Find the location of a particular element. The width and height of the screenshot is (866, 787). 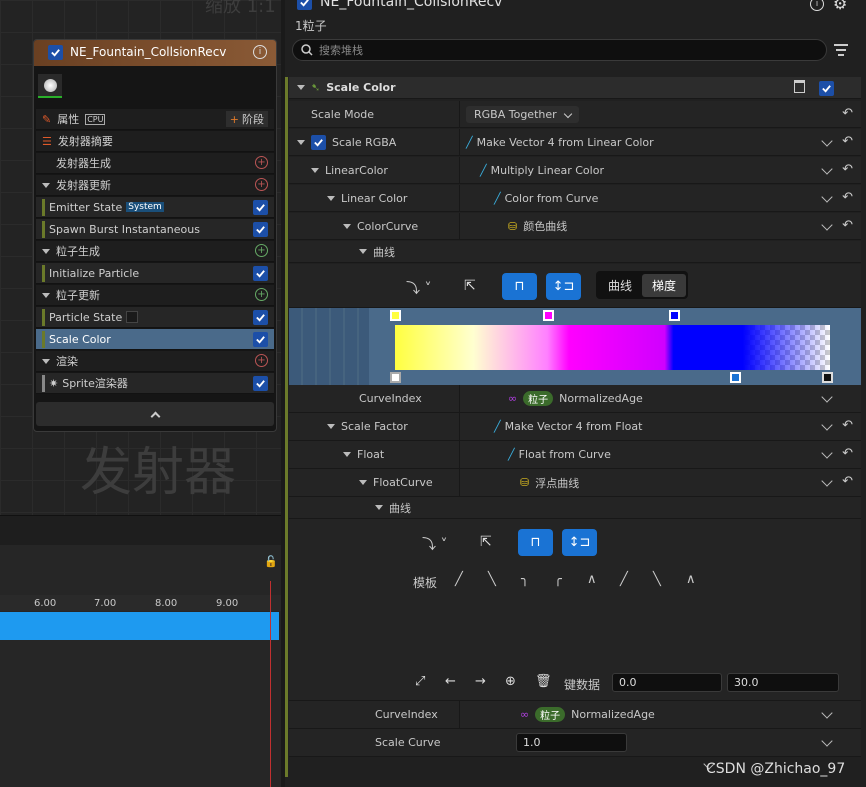

property-value: ⛁ 颜色曲线 is located at coordinates (513, 226).